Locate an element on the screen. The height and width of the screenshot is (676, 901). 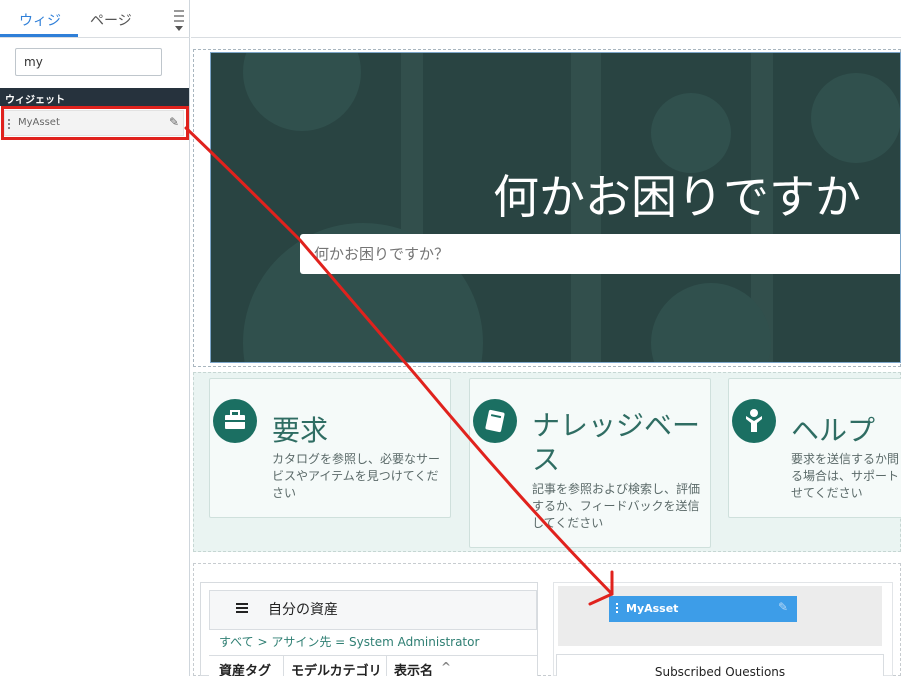
subscribed-questions-title: Subscribed Questions is located at coordinates (720, 670).